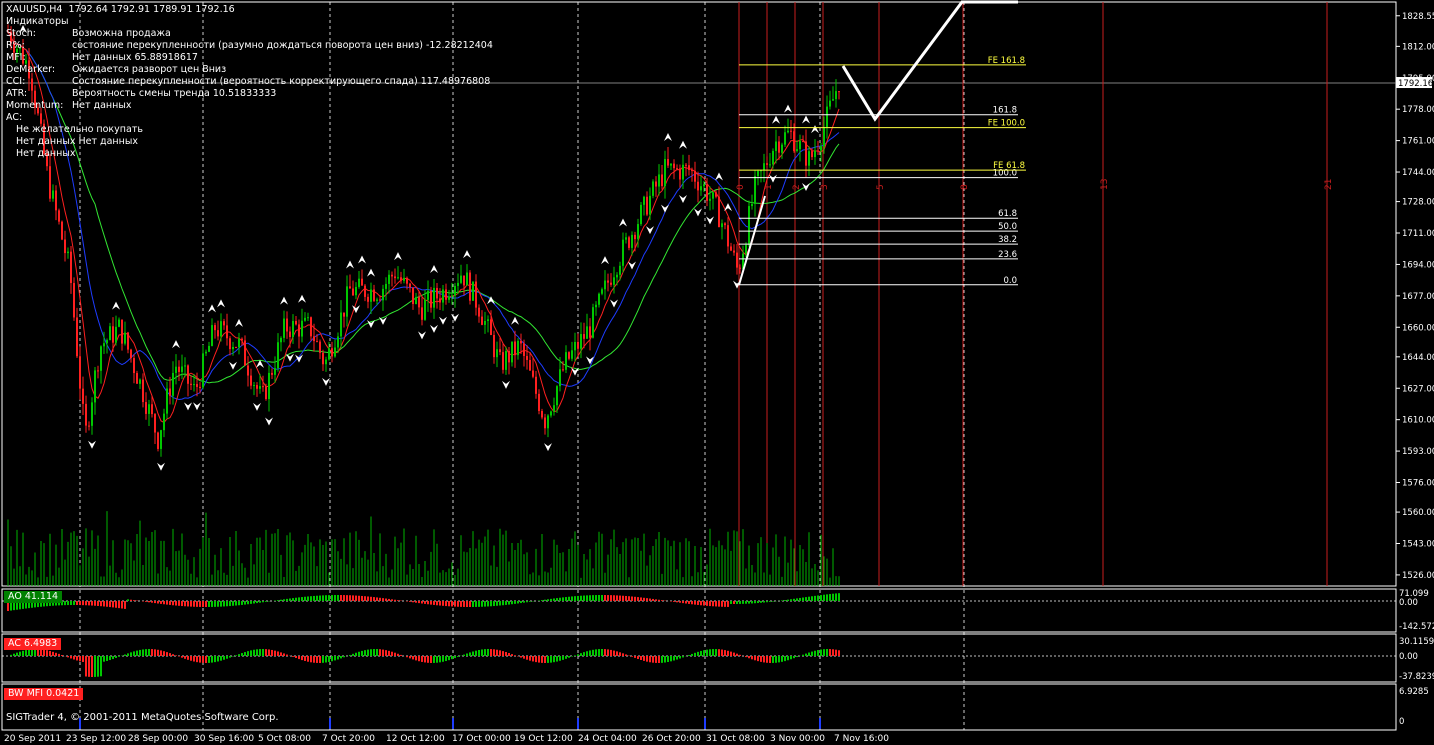 The image size is (1434, 745). Describe the element at coordinates (415, 739) in the screenshot. I see `x-tick-label: 12 Oct 12:00` at that location.